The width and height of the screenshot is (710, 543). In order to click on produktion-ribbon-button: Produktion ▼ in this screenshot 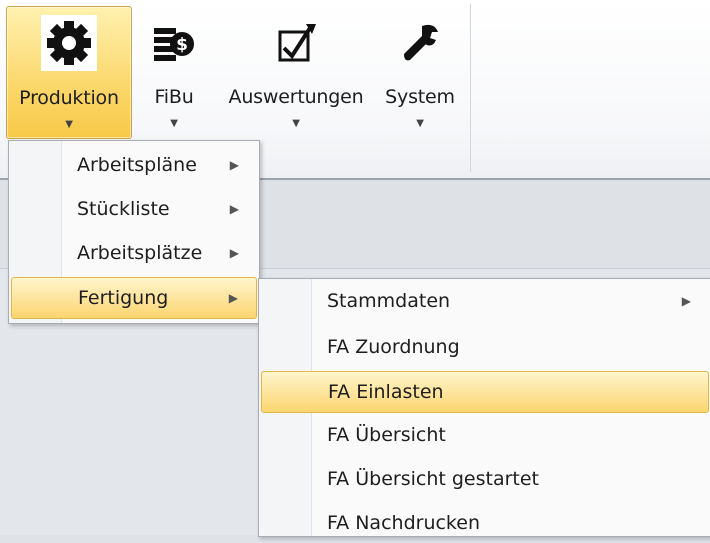, I will do `click(69, 72)`.